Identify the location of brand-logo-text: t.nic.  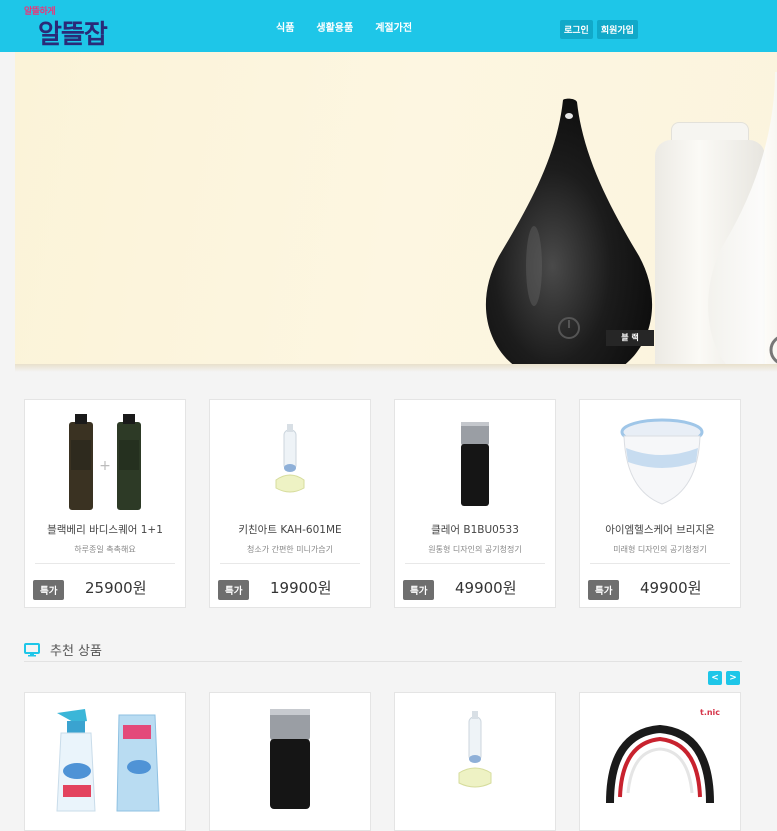
(710, 712).